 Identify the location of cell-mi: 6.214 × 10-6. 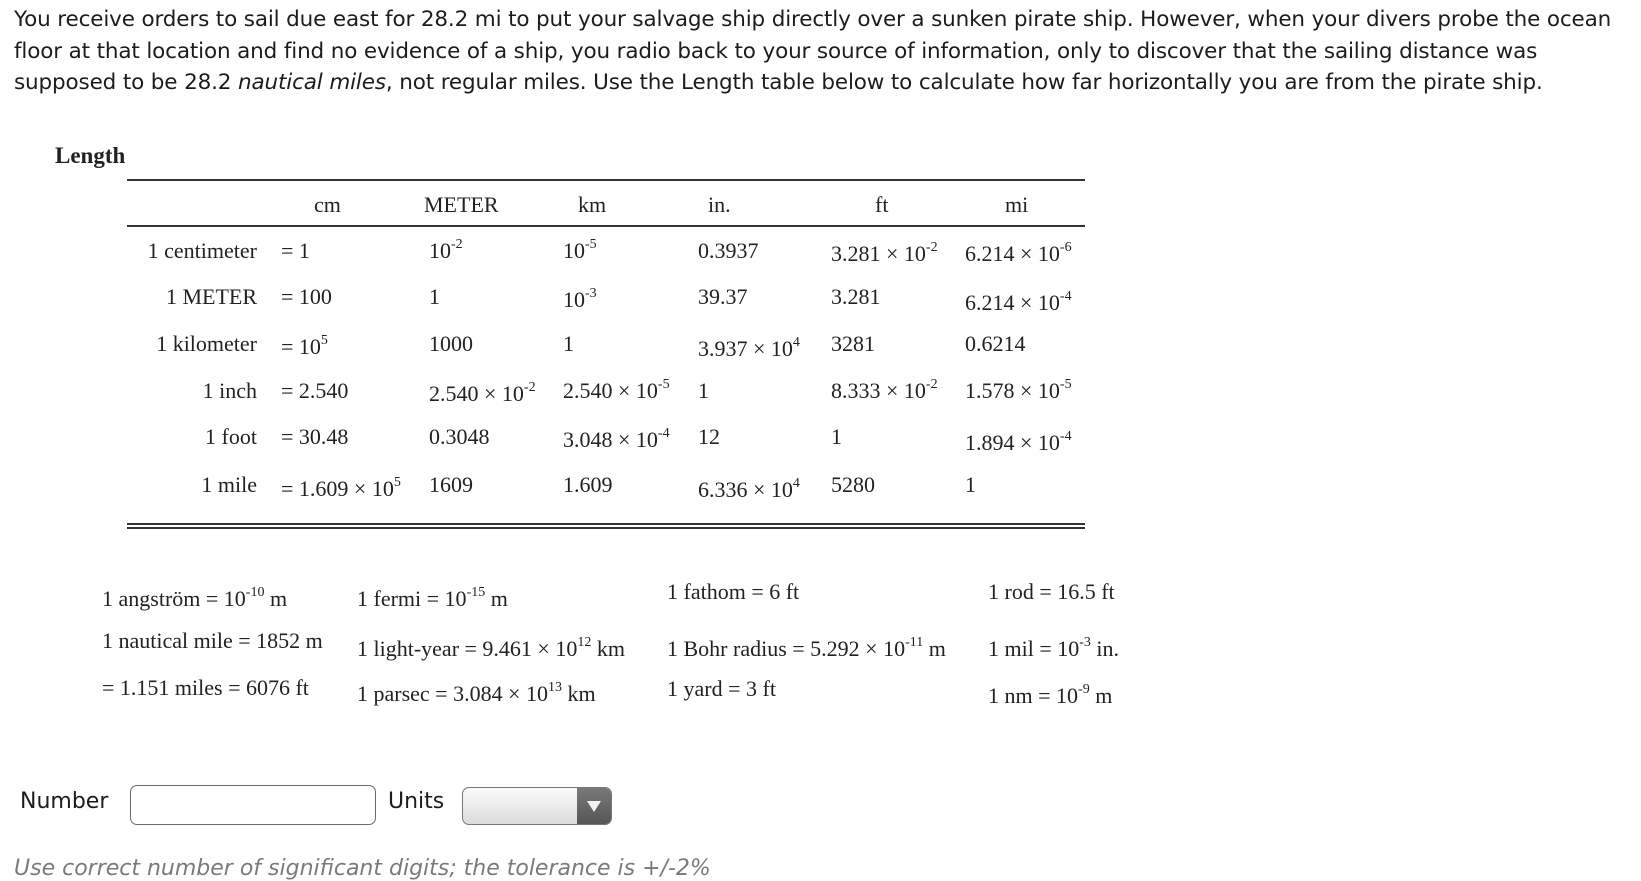
(1018, 253).